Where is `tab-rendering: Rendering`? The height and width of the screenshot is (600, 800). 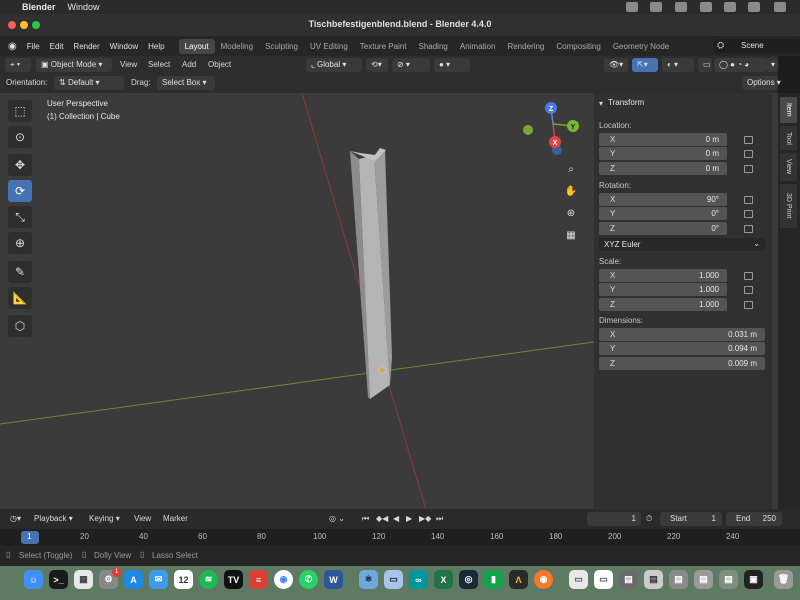
tab-rendering: Rendering is located at coordinates (525, 46).